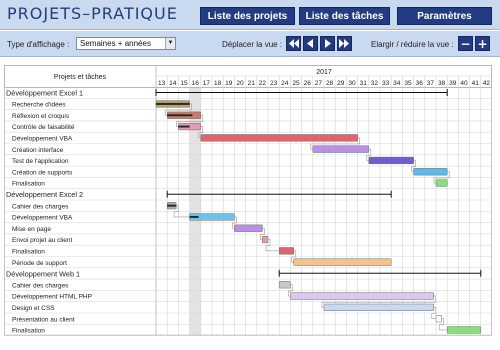 This screenshot has height=350, width=500. I want to click on zoom-out-button: −, so click(465, 43).